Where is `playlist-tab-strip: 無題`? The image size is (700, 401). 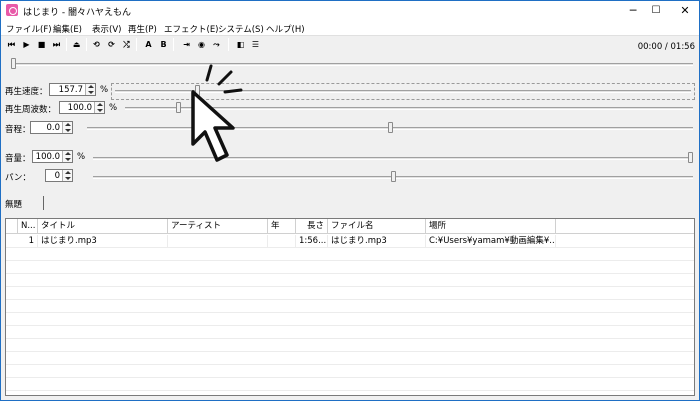 playlist-tab-strip: 無題 is located at coordinates (350, 205).